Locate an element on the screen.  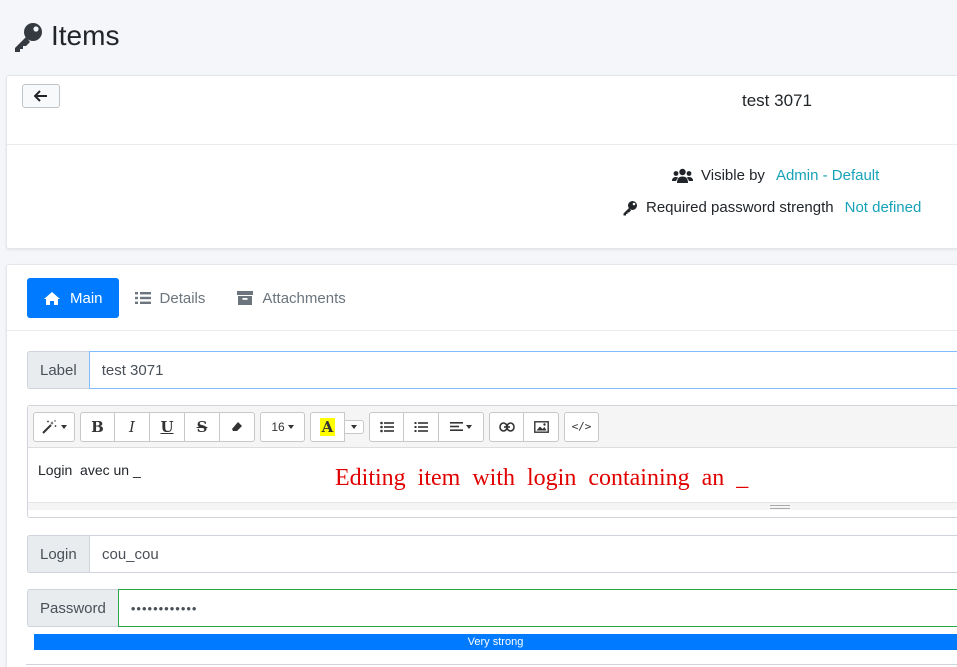
required-strength-label: Required password strength is located at coordinates (740, 207).